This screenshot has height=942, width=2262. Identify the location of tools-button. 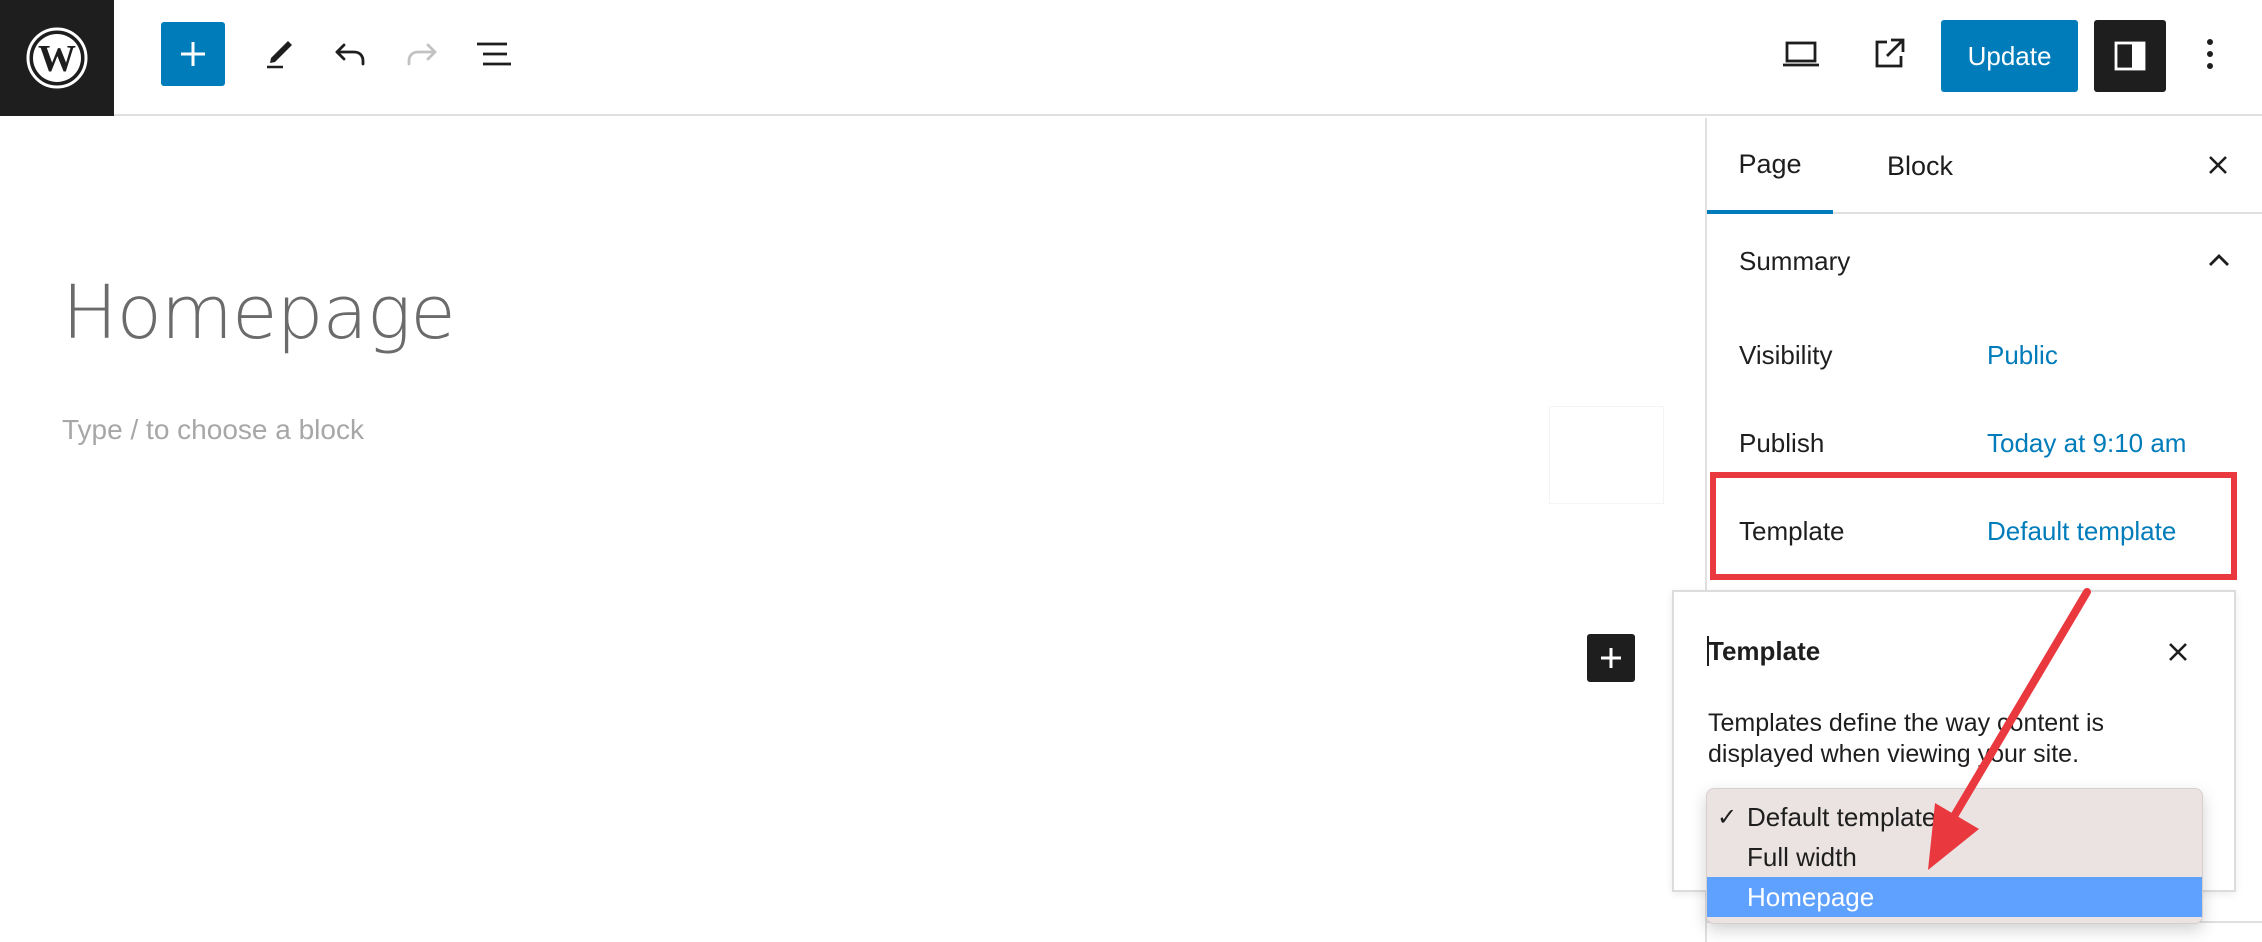
(279, 54).